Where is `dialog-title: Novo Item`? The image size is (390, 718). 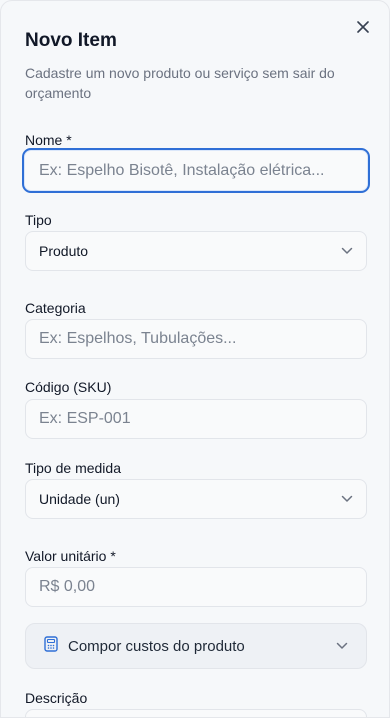
dialog-title: Novo Item is located at coordinates (71, 40).